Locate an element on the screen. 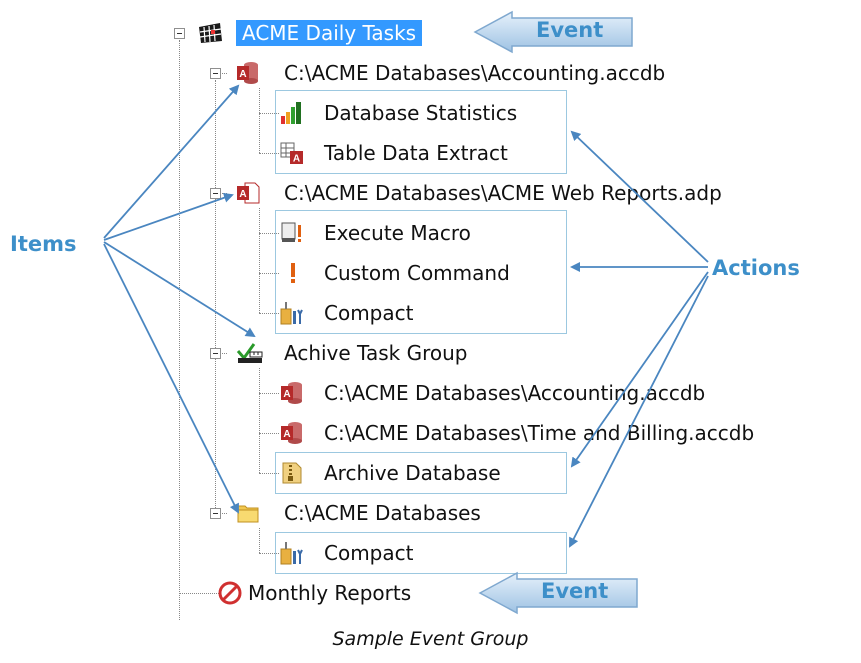 This screenshot has height=663, width=861. actions-callout: Actions is located at coordinates (756, 268).